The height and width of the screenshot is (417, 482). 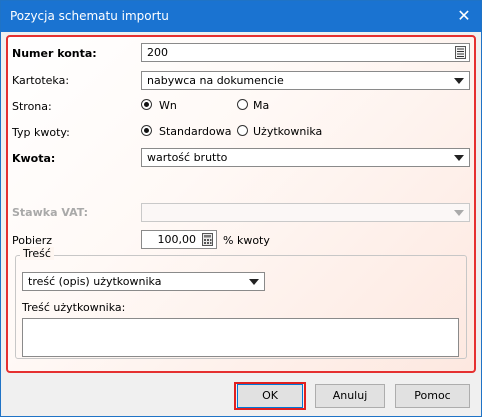 I want to click on ok-button: OK, so click(x=270, y=396).